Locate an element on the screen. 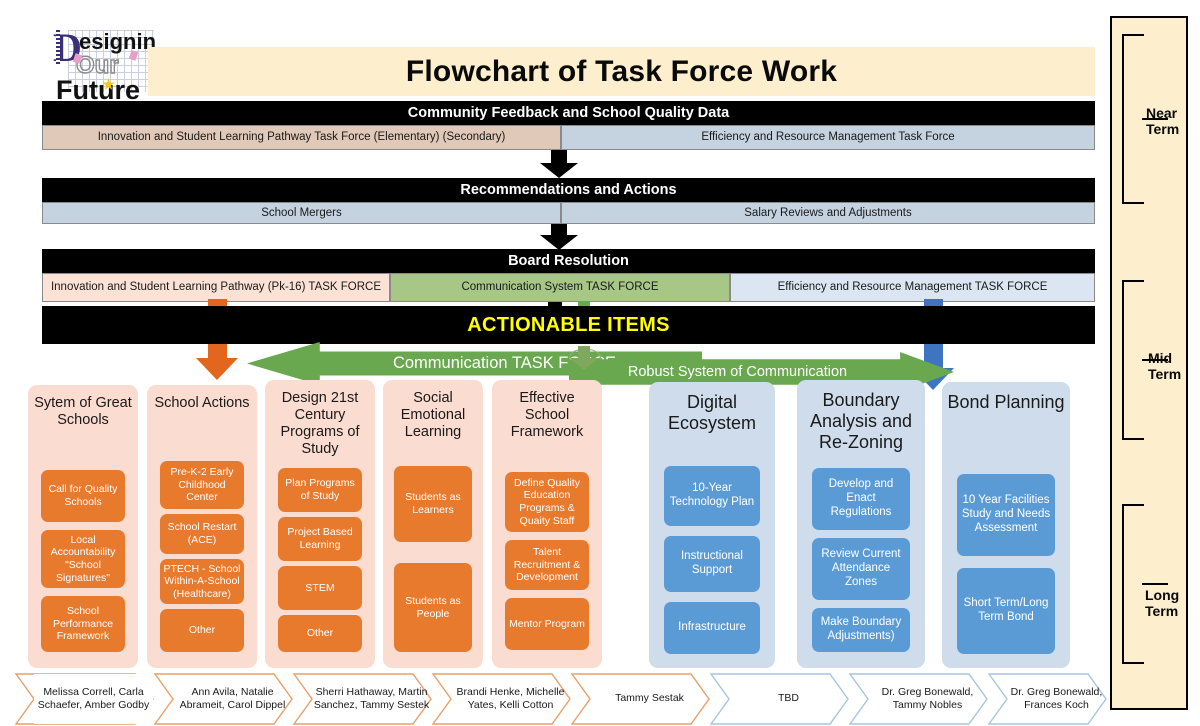  chip-project-based-learning: Project Based Learning is located at coordinates (320, 539).